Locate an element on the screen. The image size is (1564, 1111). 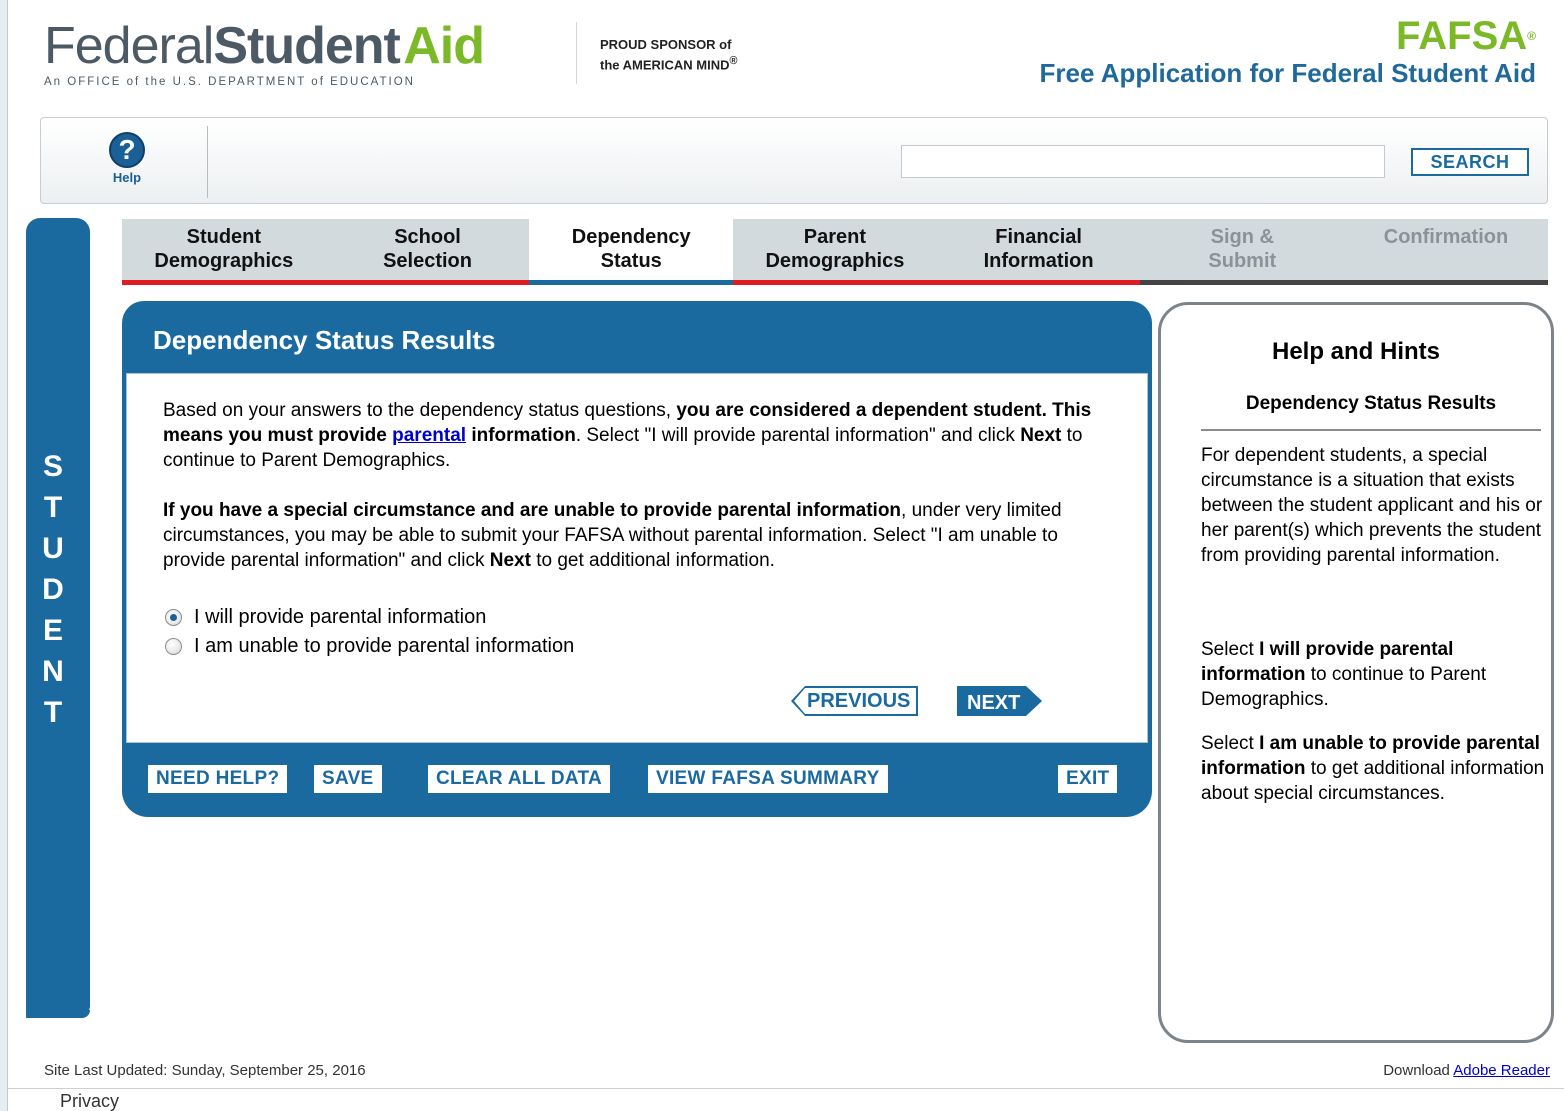
student-tab-letter: N is located at coordinates (53, 671).